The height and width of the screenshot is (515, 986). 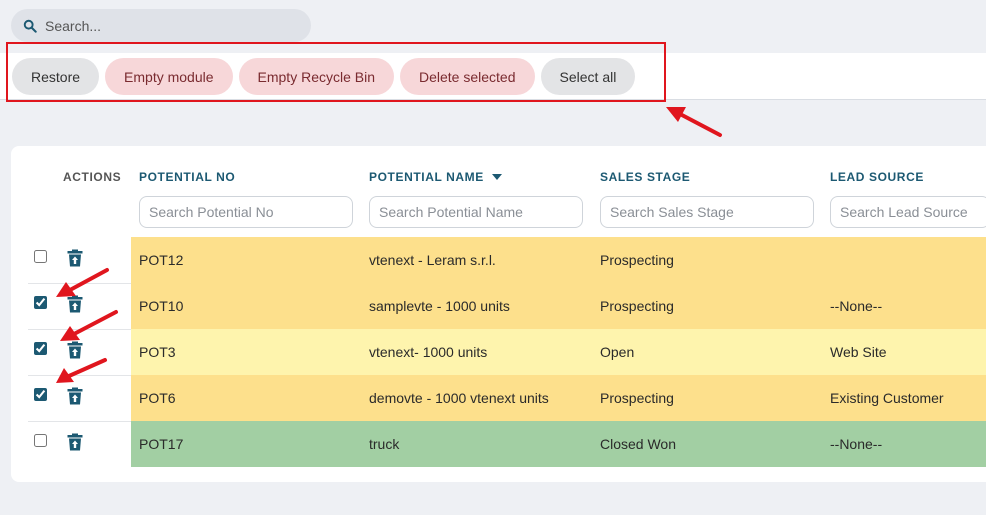 I want to click on global-search, so click(x=161, y=25).